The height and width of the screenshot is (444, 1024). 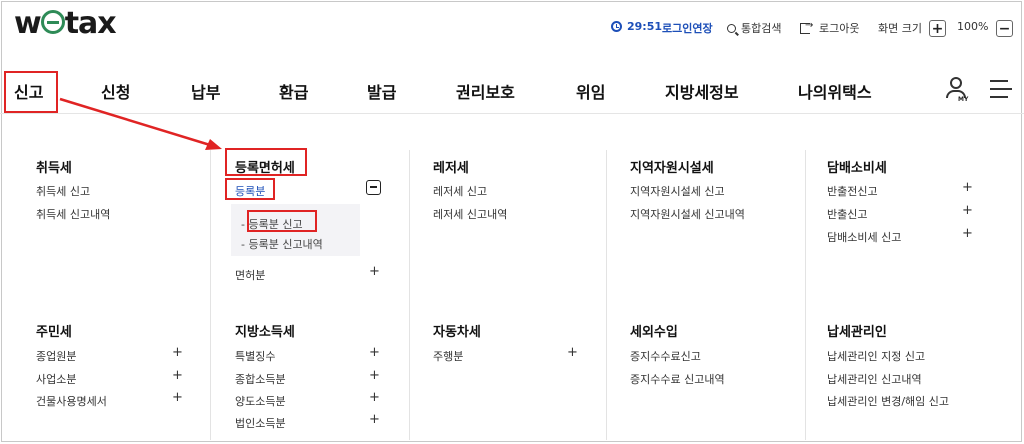 I want to click on menu-item: 납세관리인 지정 신고, so click(x=876, y=356).